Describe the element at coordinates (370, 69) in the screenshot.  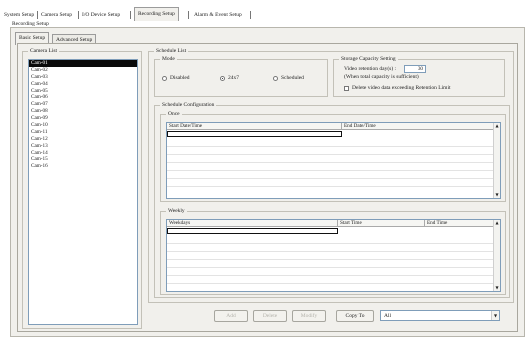
I see `retention-days-label: Video retention day(s) :` at that location.